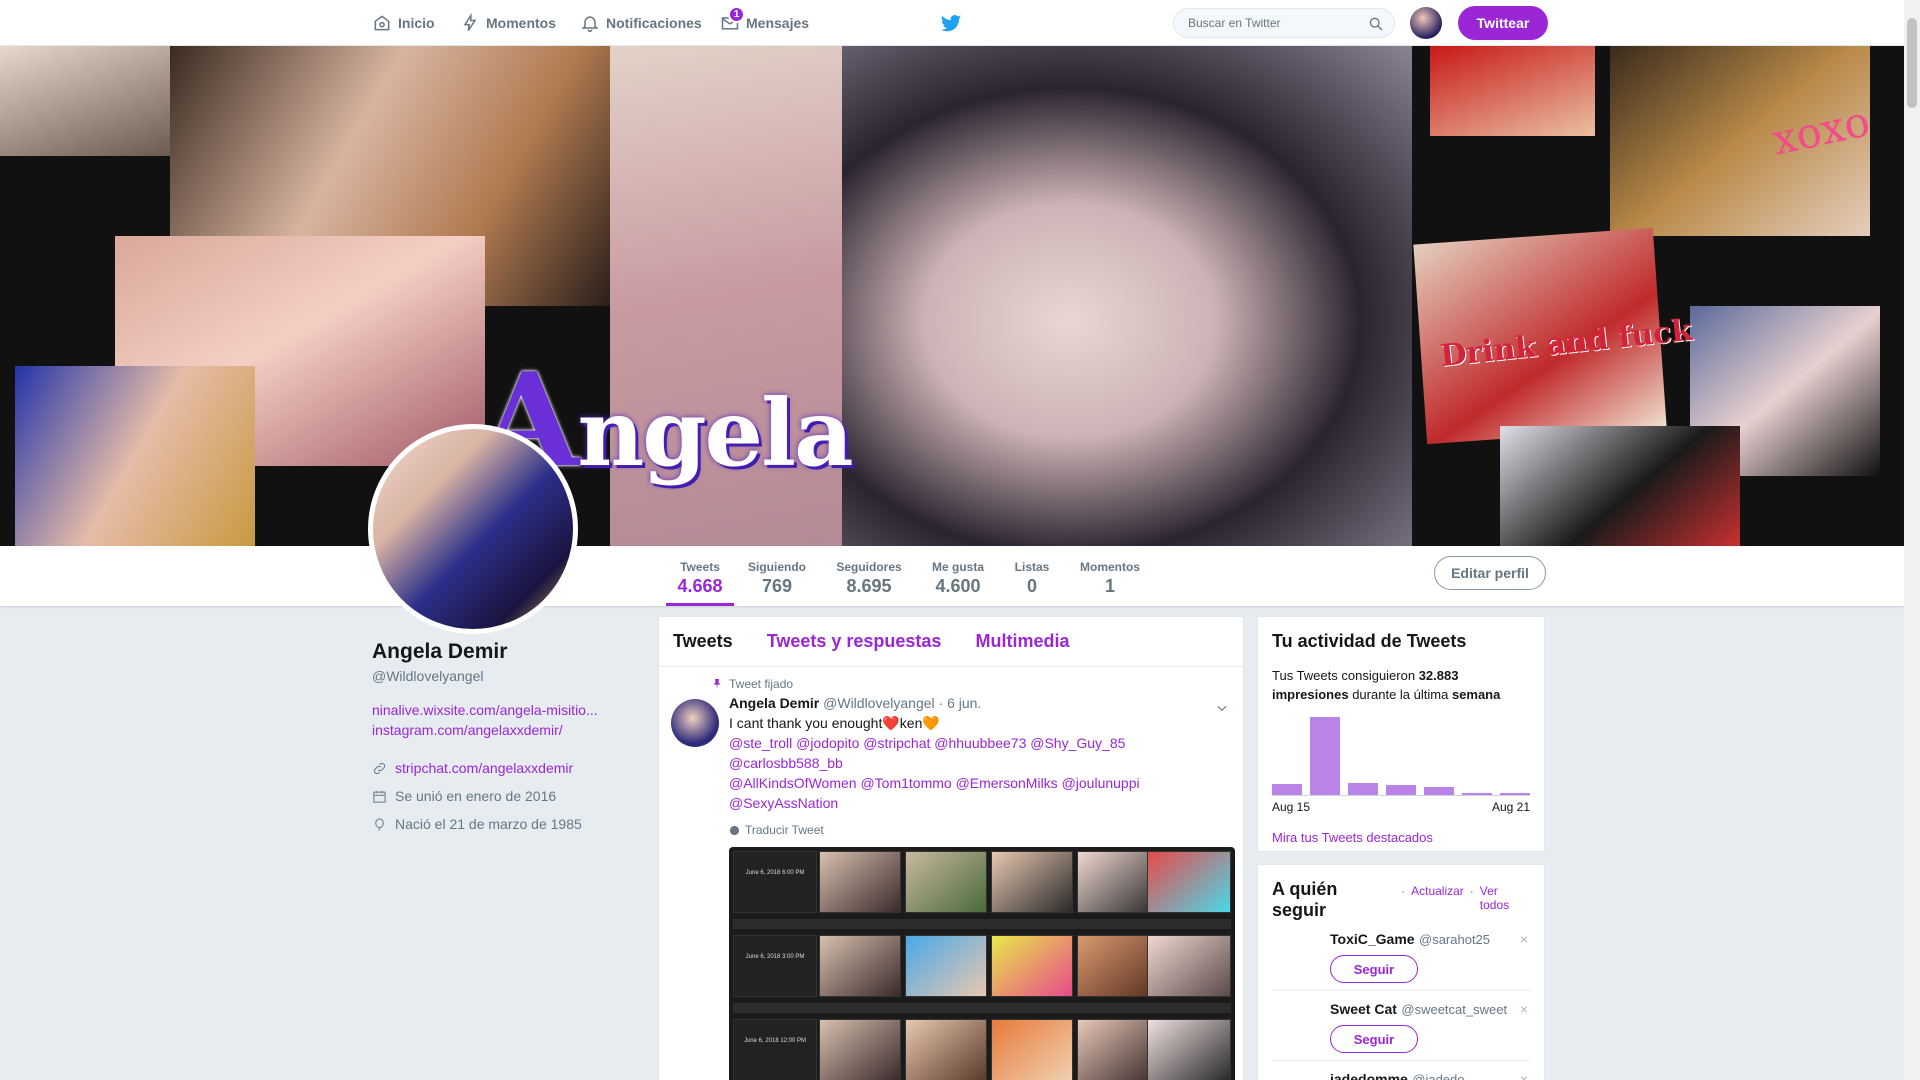 The width and height of the screenshot is (1920, 1080). I want to click on stat-tweets: Tweets 4.668, so click(700, 576).